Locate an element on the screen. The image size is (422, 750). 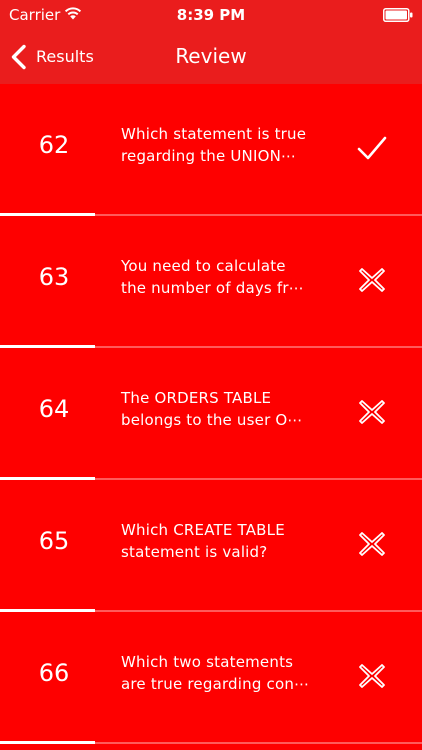
question-number: 64 is located at coordinates (54, 409).